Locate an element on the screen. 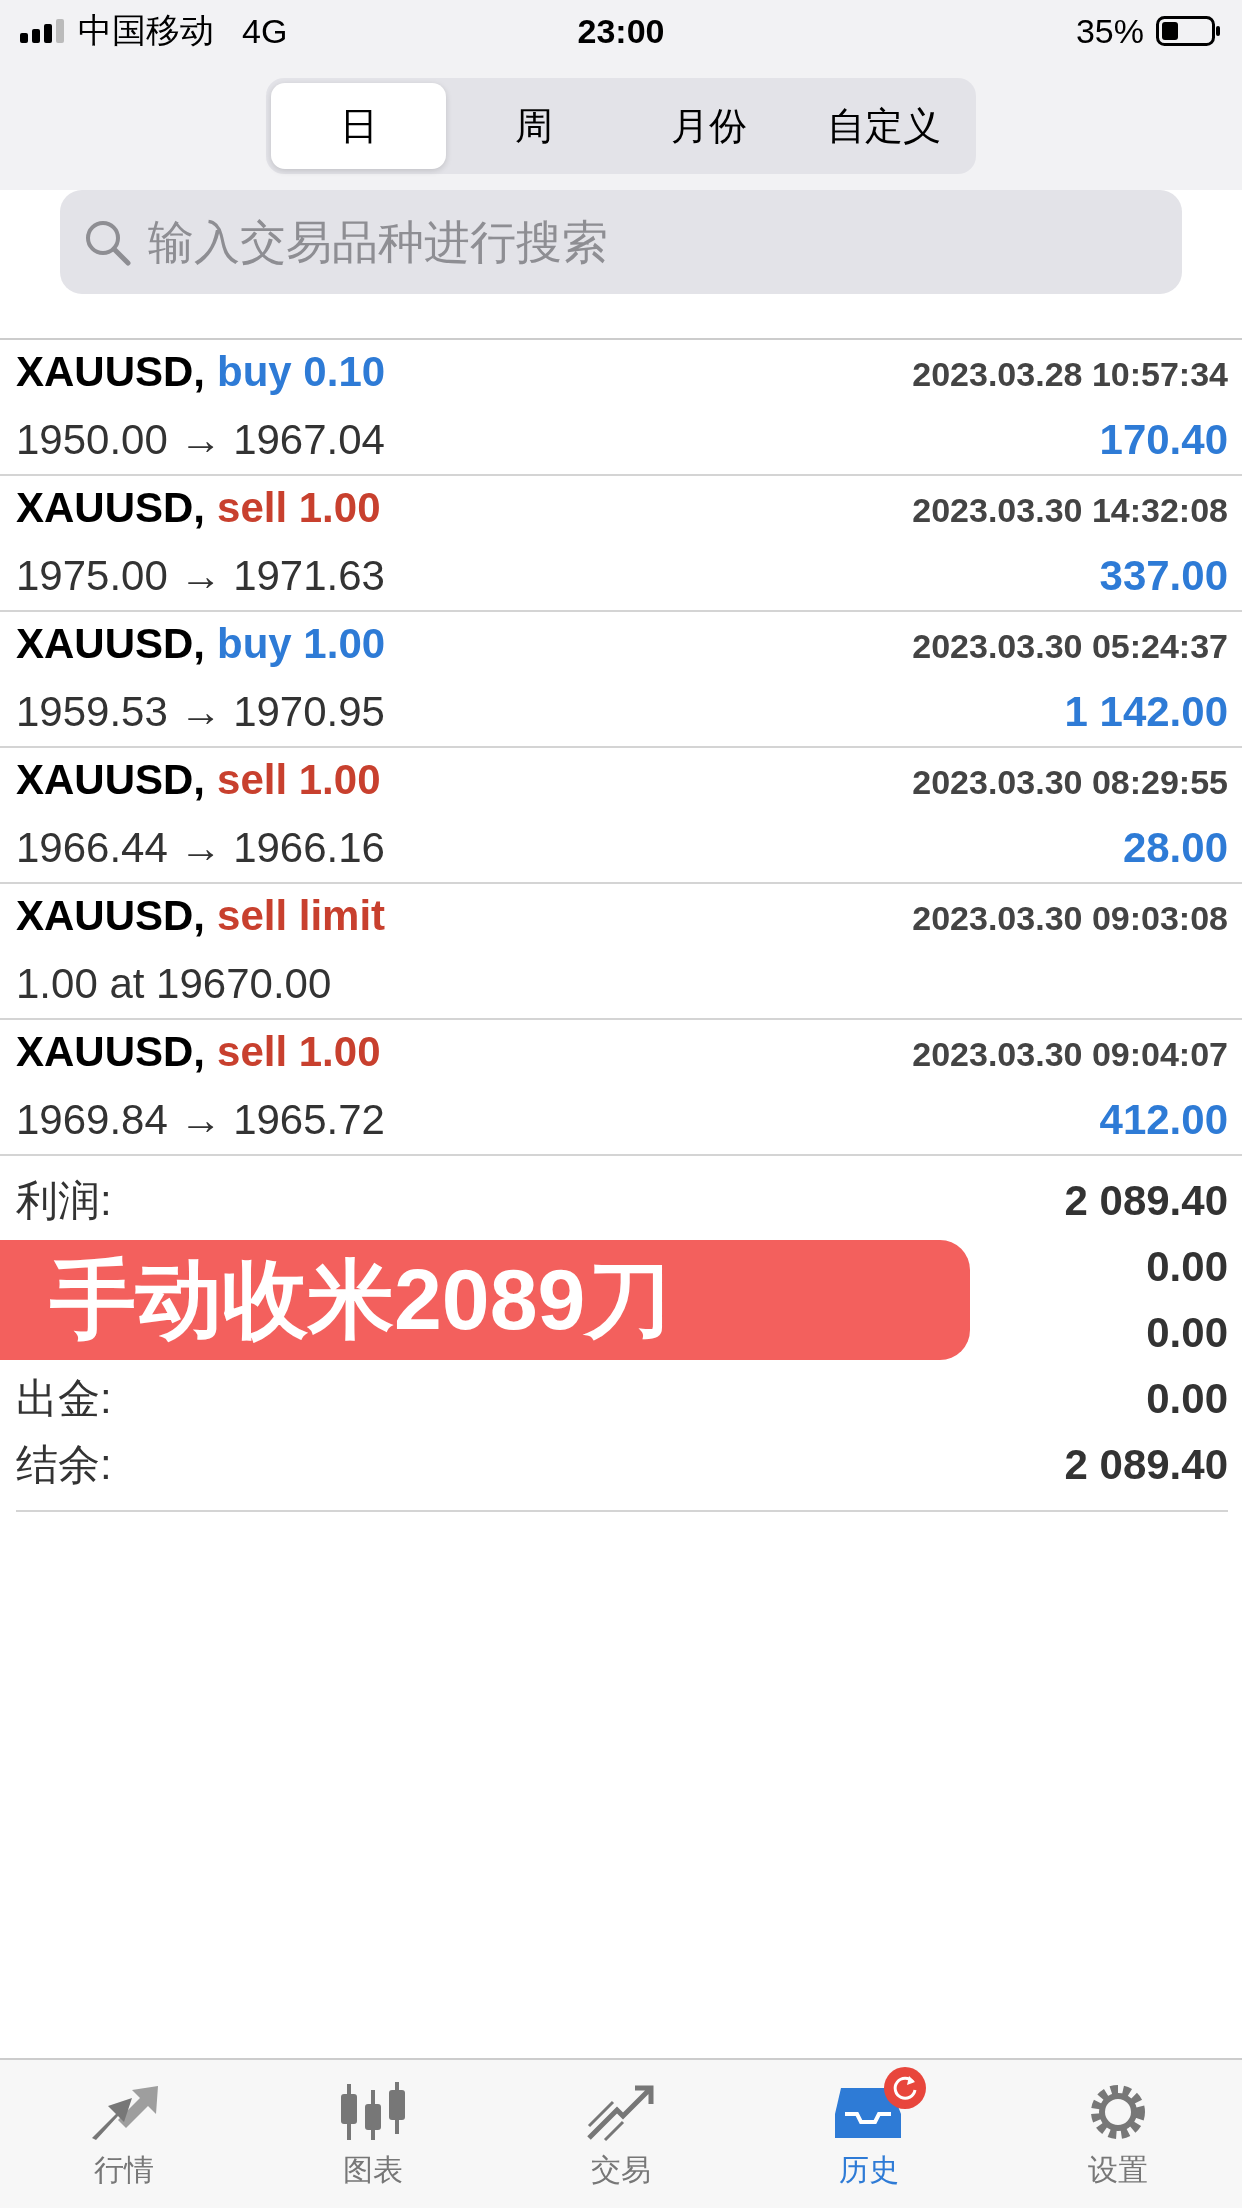 This screenshot has width=1242, height=2208. carrier-name: 中国移动 is located at coordinates (146, 30).